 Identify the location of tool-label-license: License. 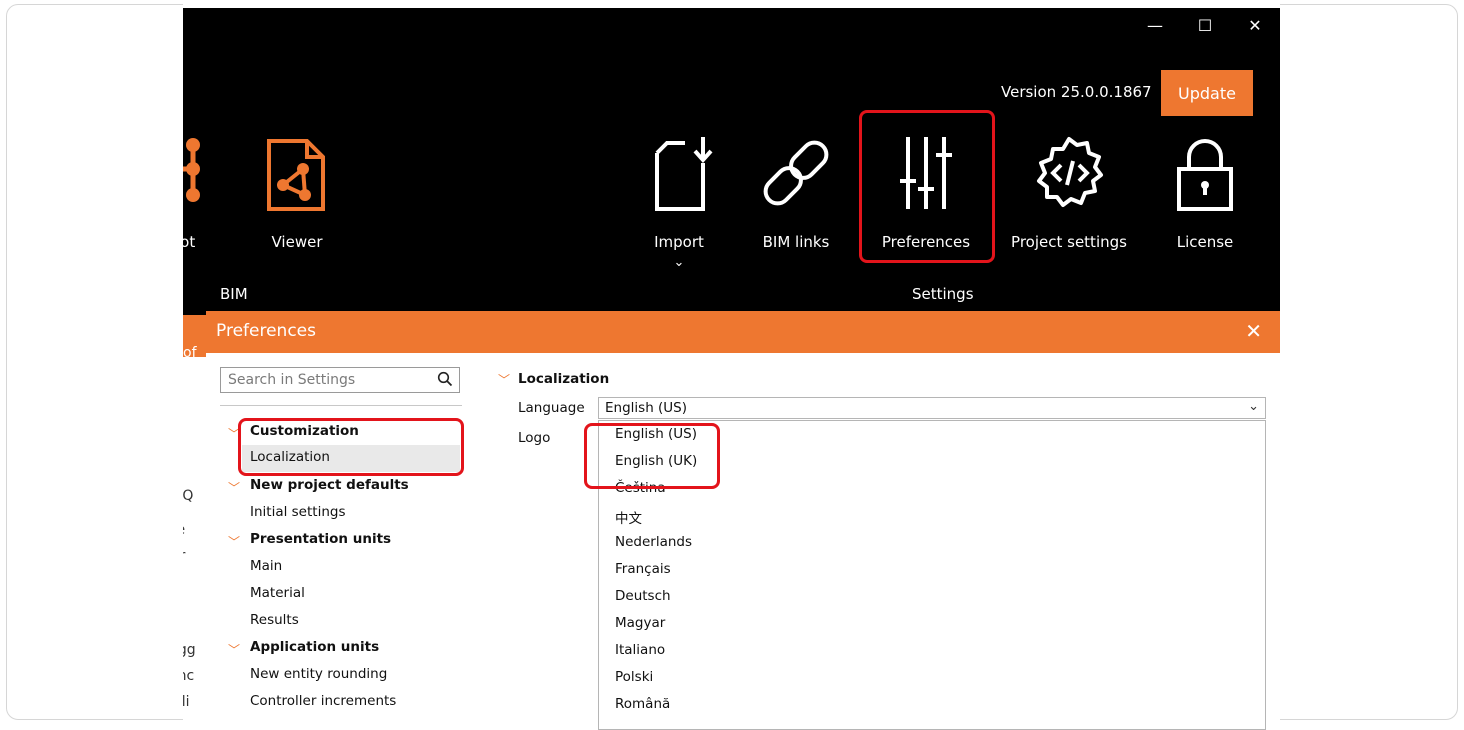
(1205, 242).